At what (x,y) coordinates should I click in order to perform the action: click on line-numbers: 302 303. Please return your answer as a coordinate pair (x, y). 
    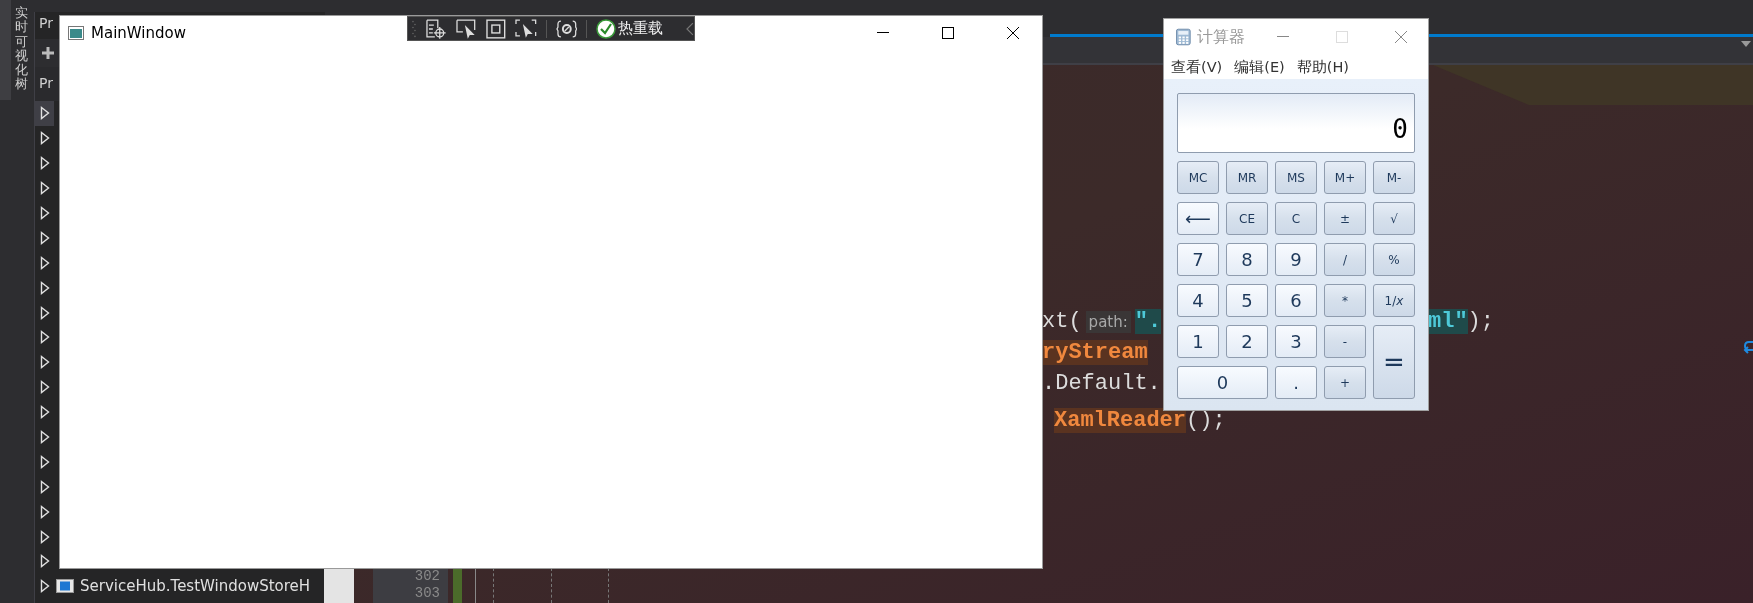
    Looking at the image, I should click on (410, 585).